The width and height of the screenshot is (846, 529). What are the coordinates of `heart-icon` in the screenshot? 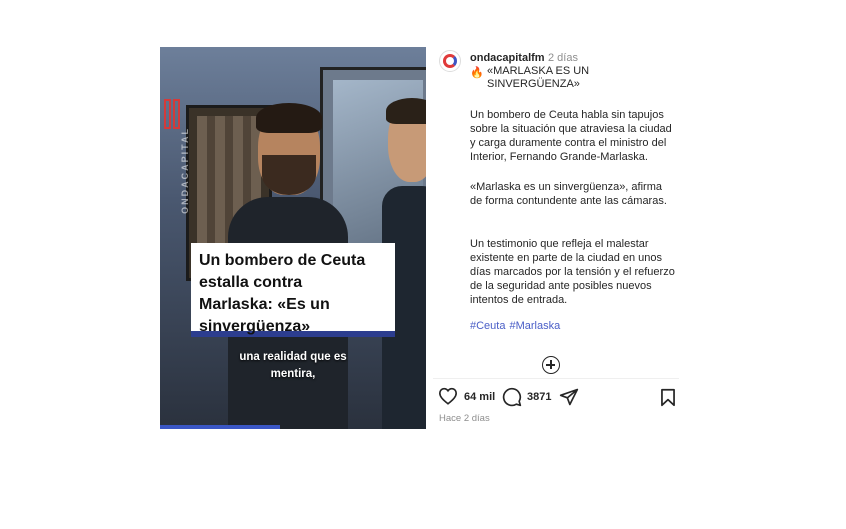 It's located at (448, 396).